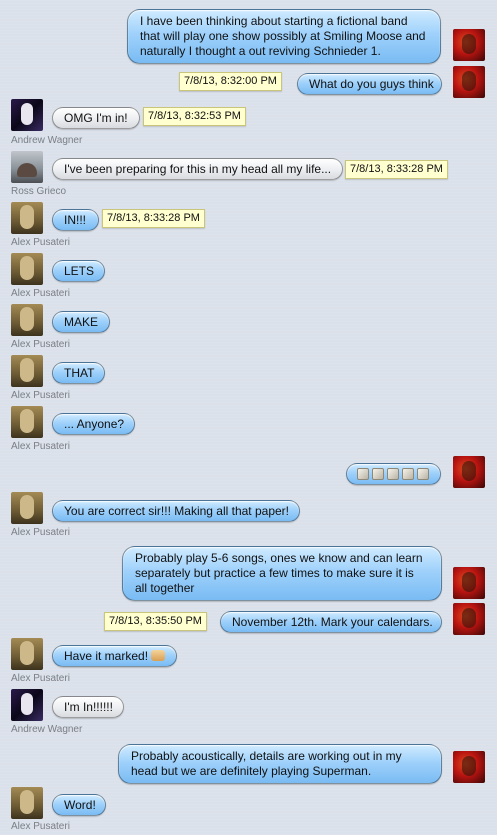 Image resolution: width=497 pixels, height=835 pixels. What do you see at coordinates (93, 424) in the screenshot?
I see `message-bubble-incoming: ... Anyone?` at bounding box center [93, 424].